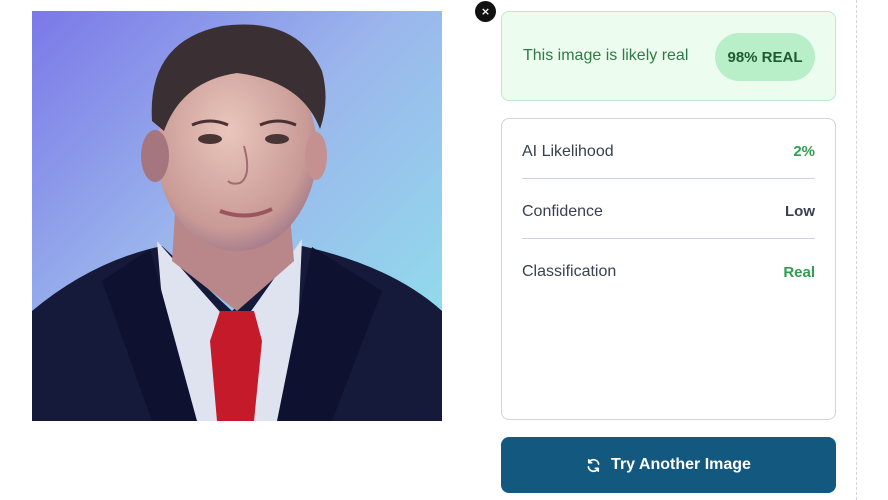 This screenshot has width=888, height=500. Describe the element at coordinates (800, 211) in the screenshot. I see `stat-value: Low` at that location.